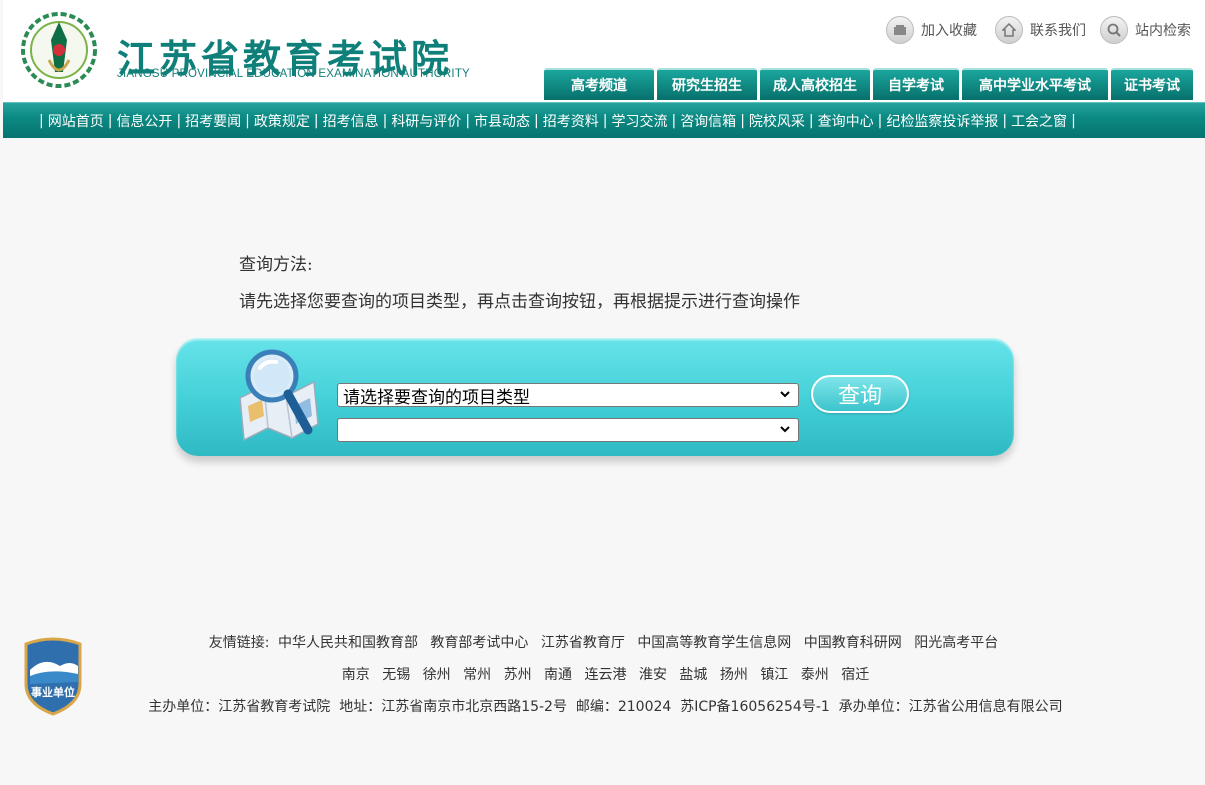 The height and width of the screenshot is (785, 1205). What do you see at coordinates (477, 675) in the screenshot?
I see `city-link: 常州` at bounding box center [477, 675].